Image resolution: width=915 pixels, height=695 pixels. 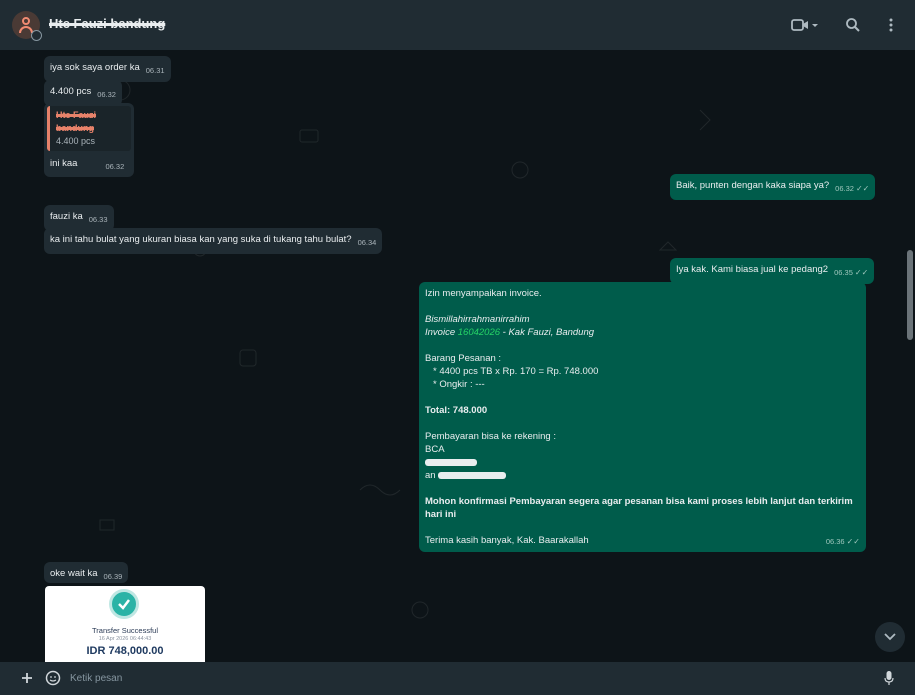 What do you see at coordinates (843, 272) in the screenshot?
I see `message-time: 06.35` at bounding box center [843, 272].